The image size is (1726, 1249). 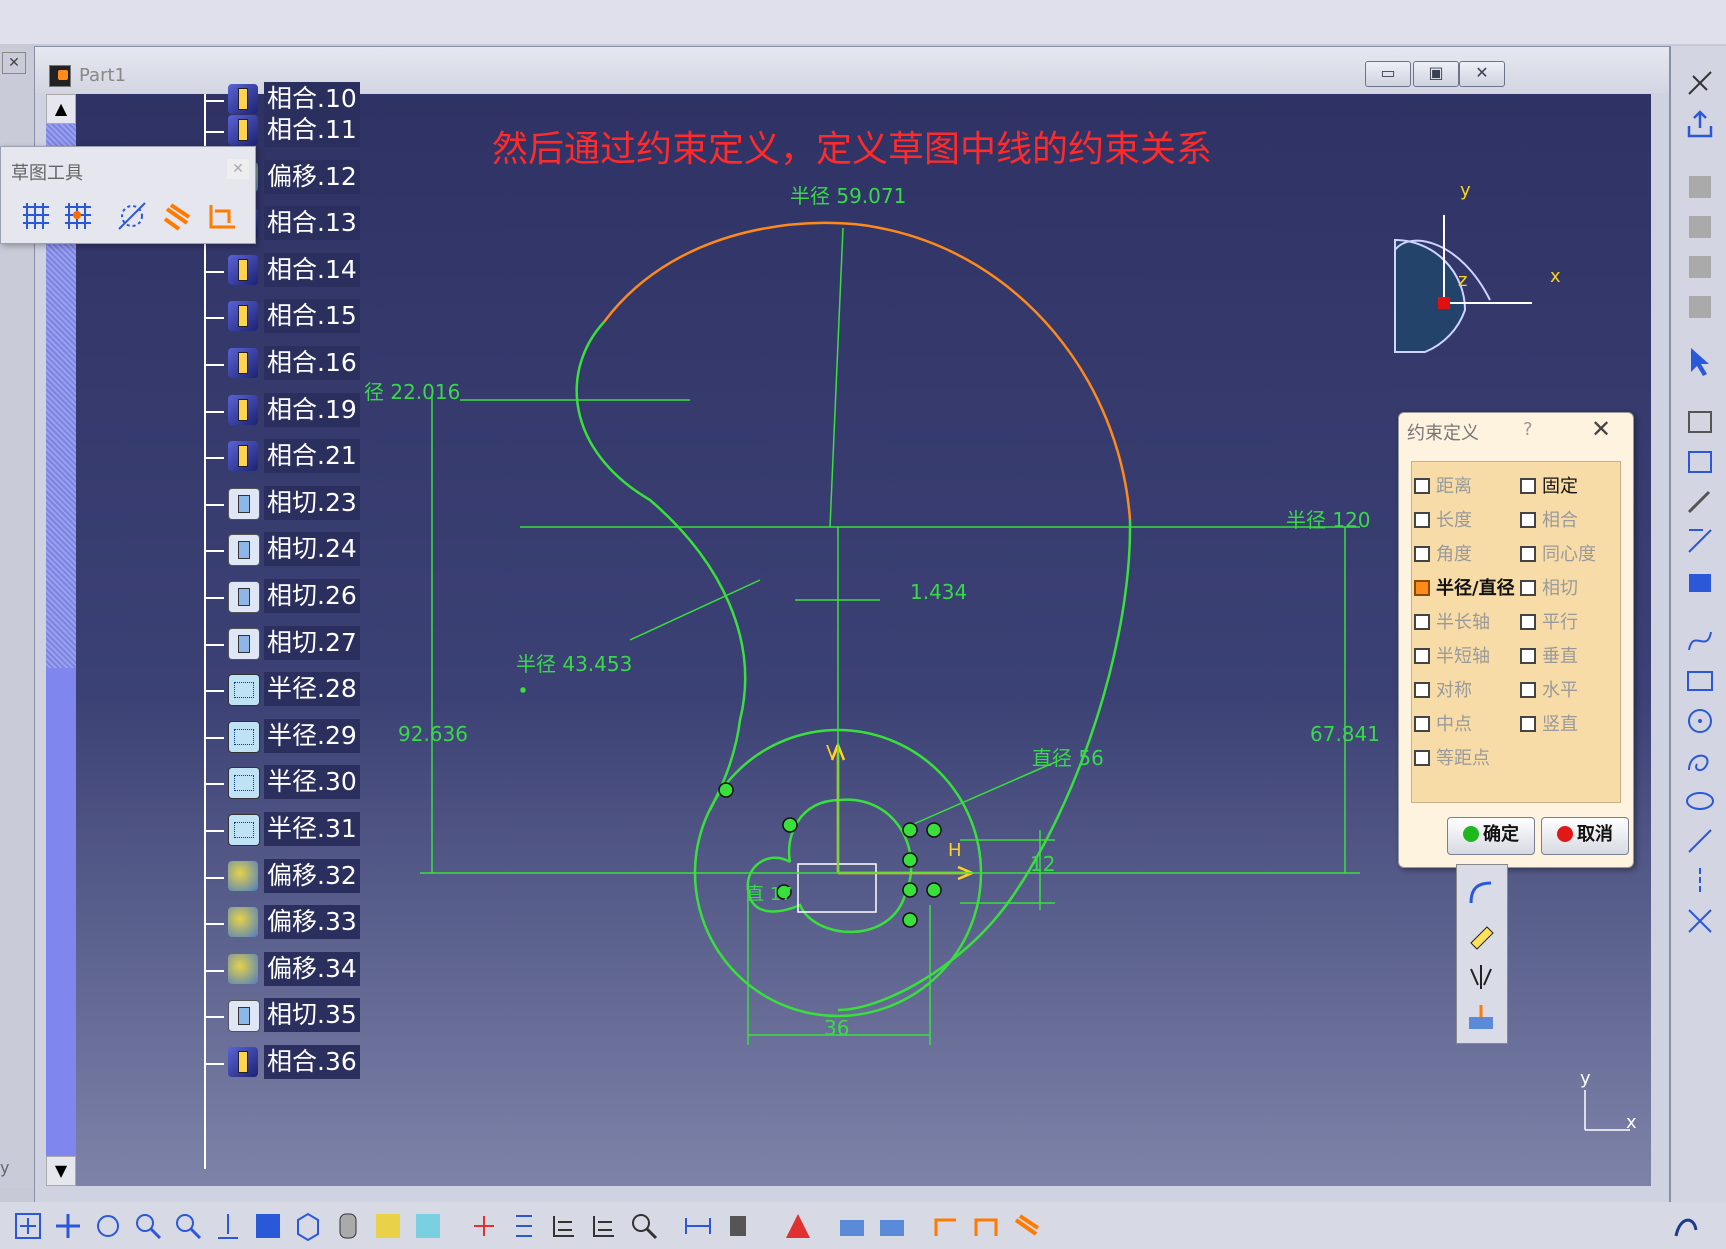 What do you see at coordinates (1528, 429) in the screenshot?
I see `dialog-help-button: ?` at bounding box center [1528, 429].